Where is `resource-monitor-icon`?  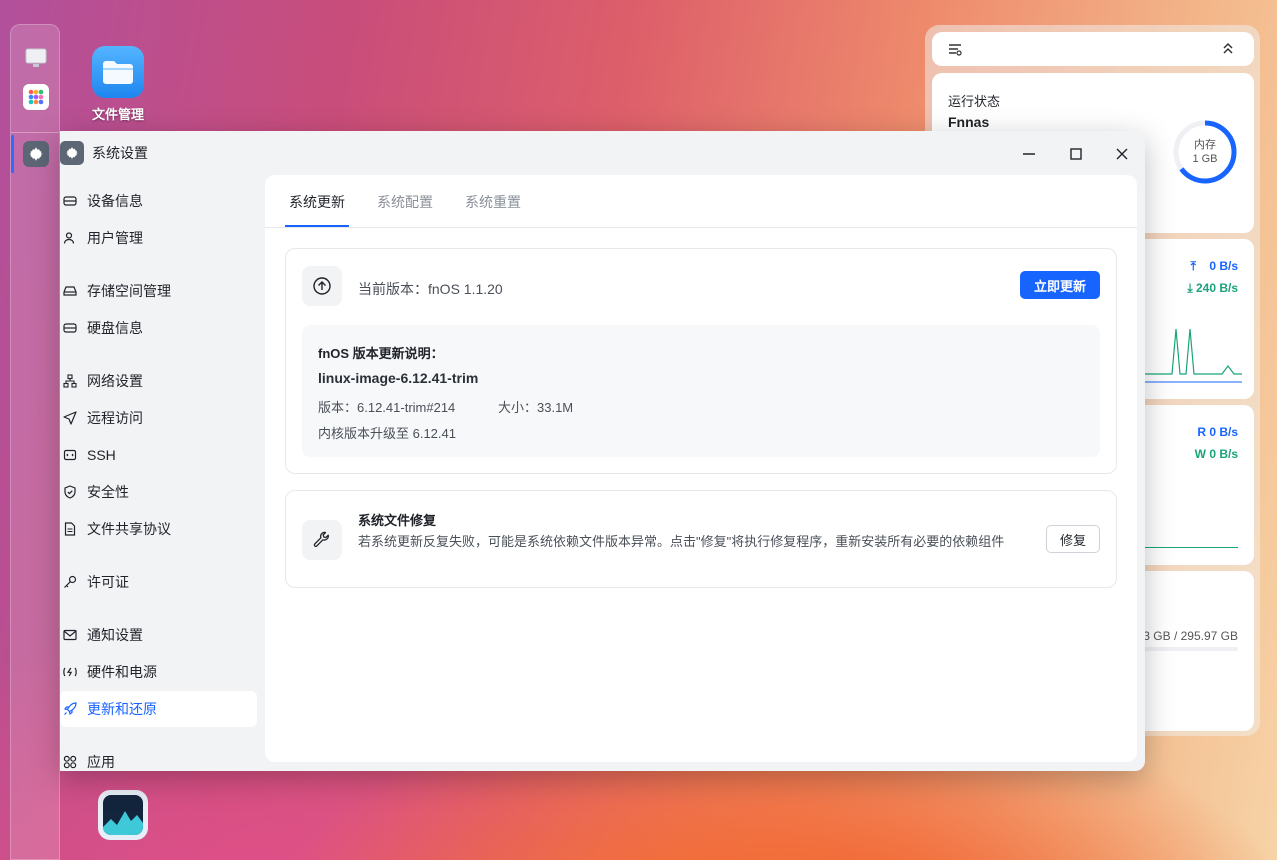
resource-monitor-icon is located at coordinates (123, 815).